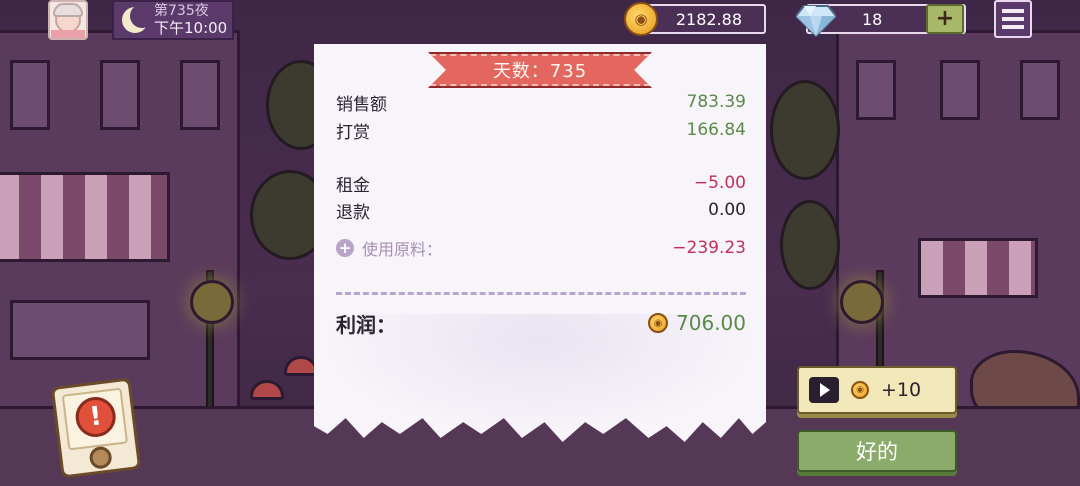 This screenshot has height=486, width=1080. What do you see at coordinates (361, 104) in the screenshot?
I see `row-label: 销售额` at bounding box center [361, 104].